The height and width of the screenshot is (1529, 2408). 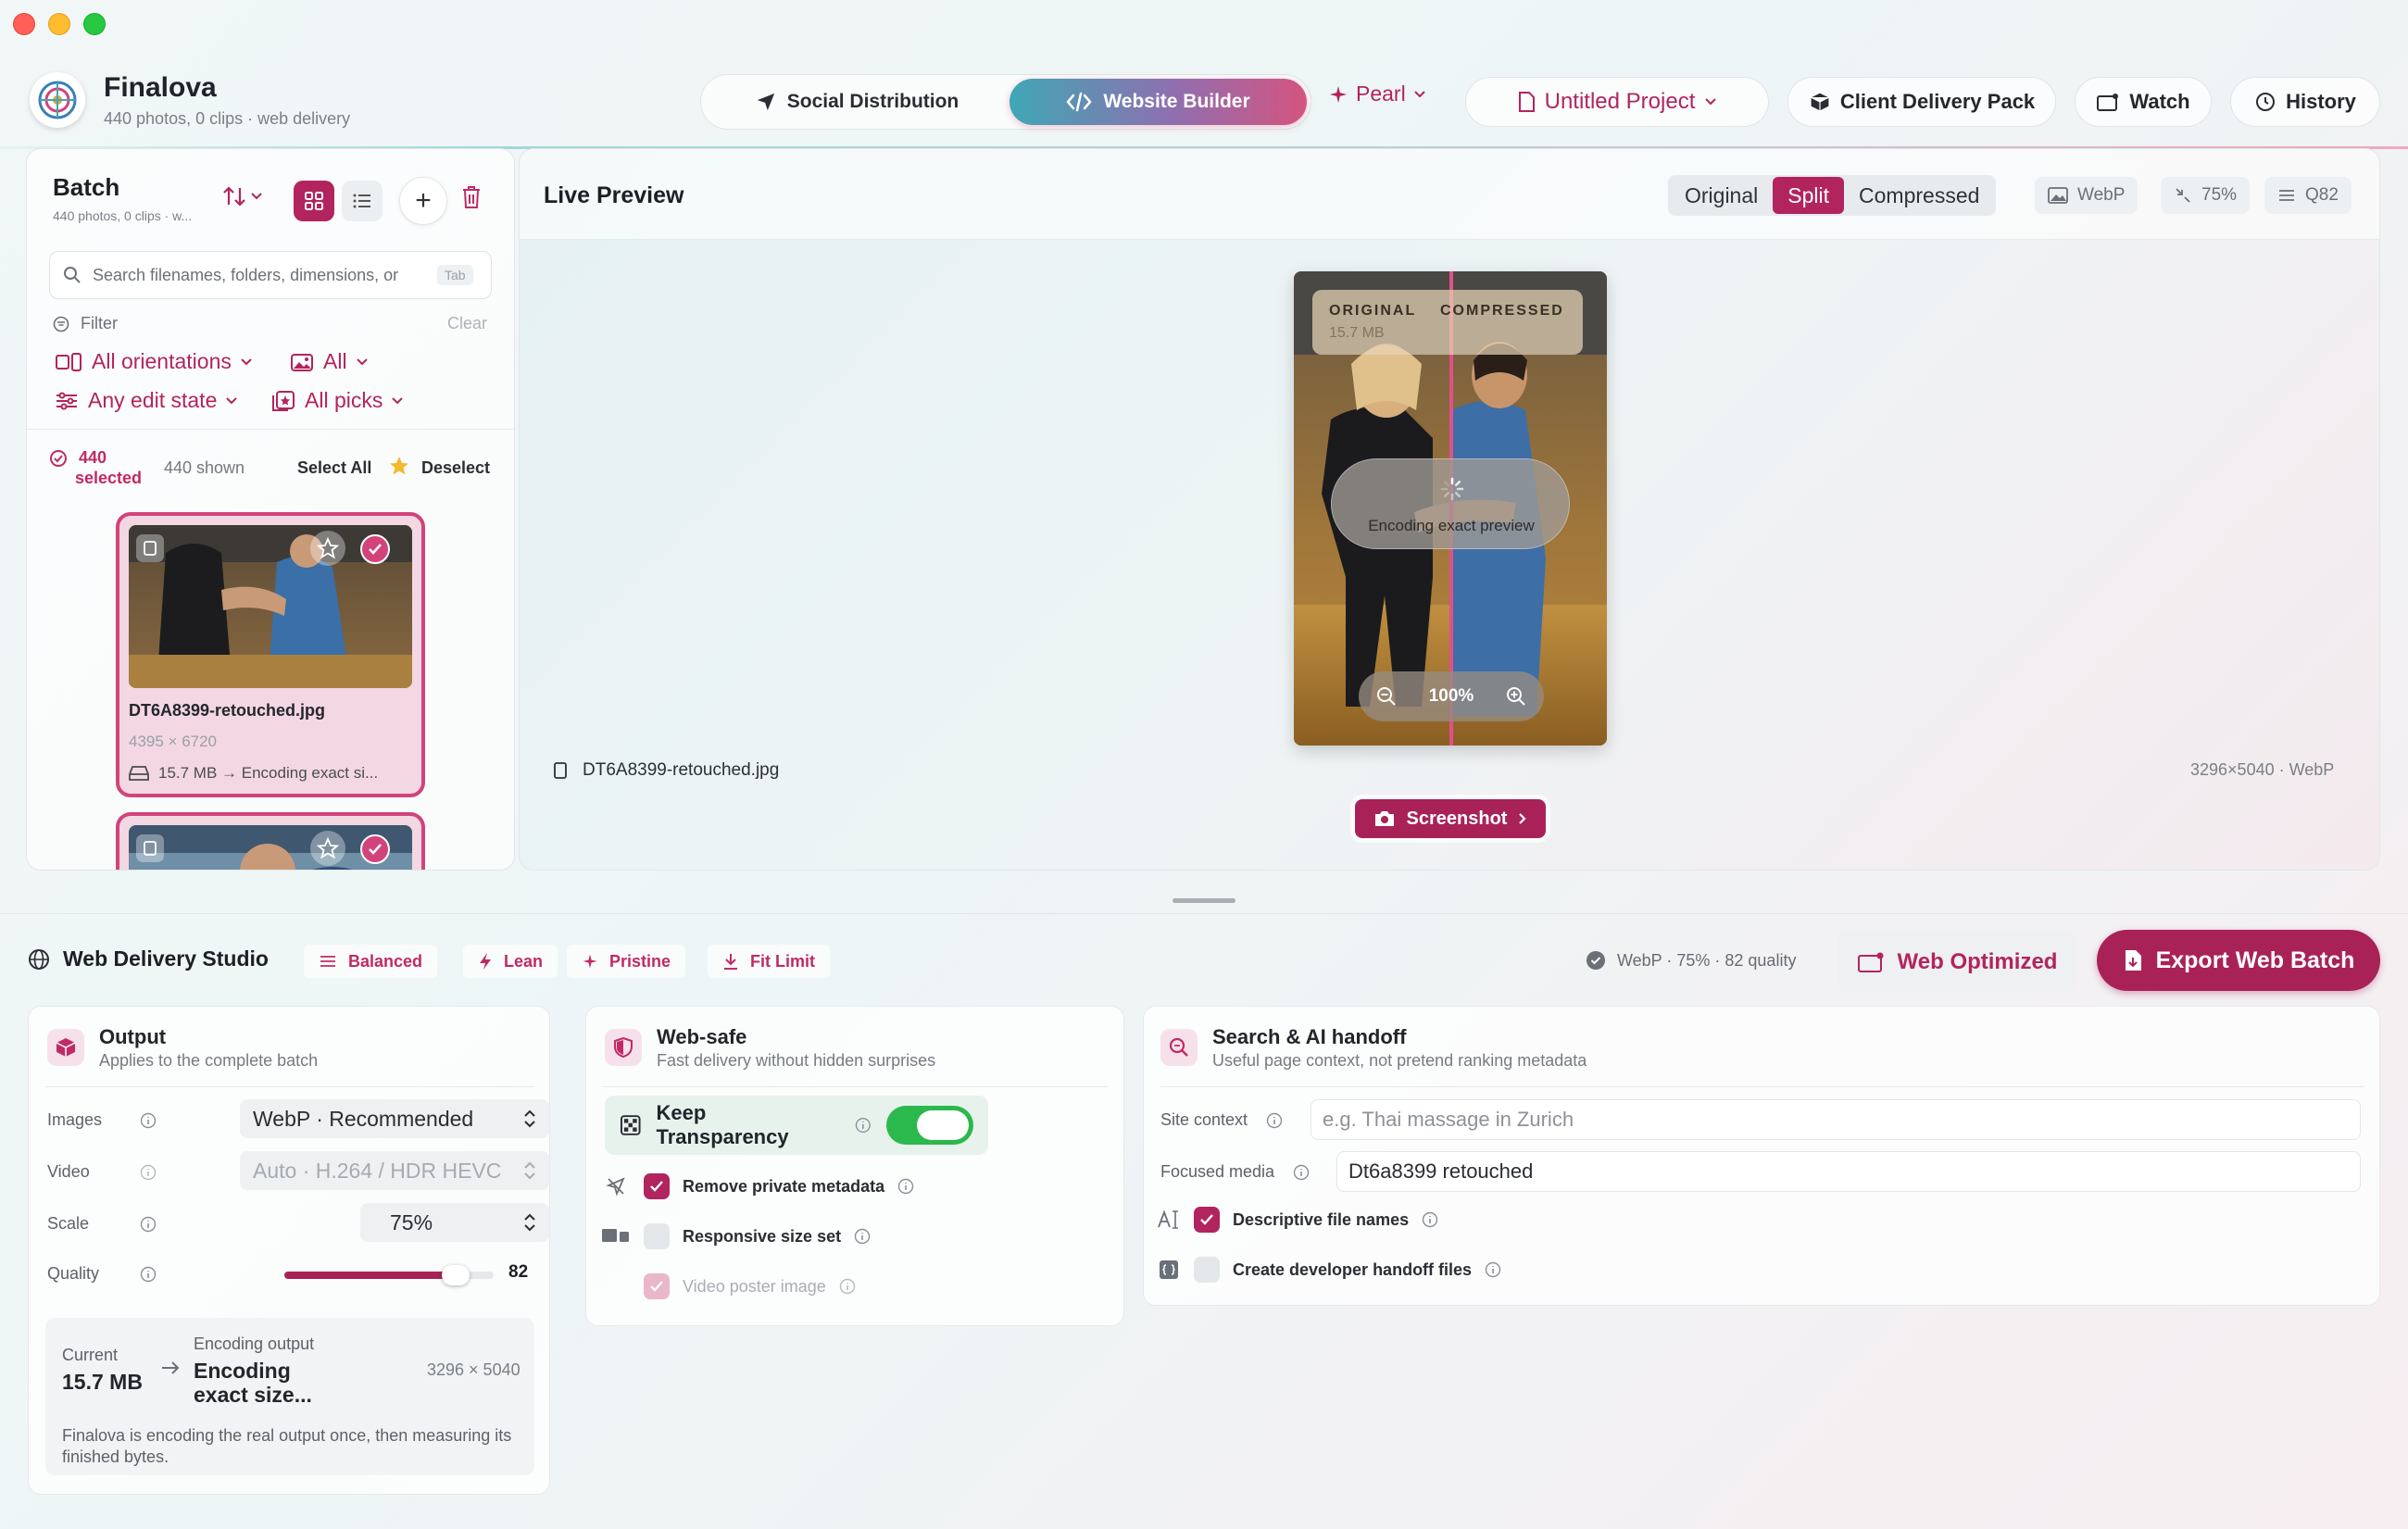 What do you see at coordinates (1721, 195) in the screenshot?
I see `segment-original: Original` at bounding box center [1721, 195].